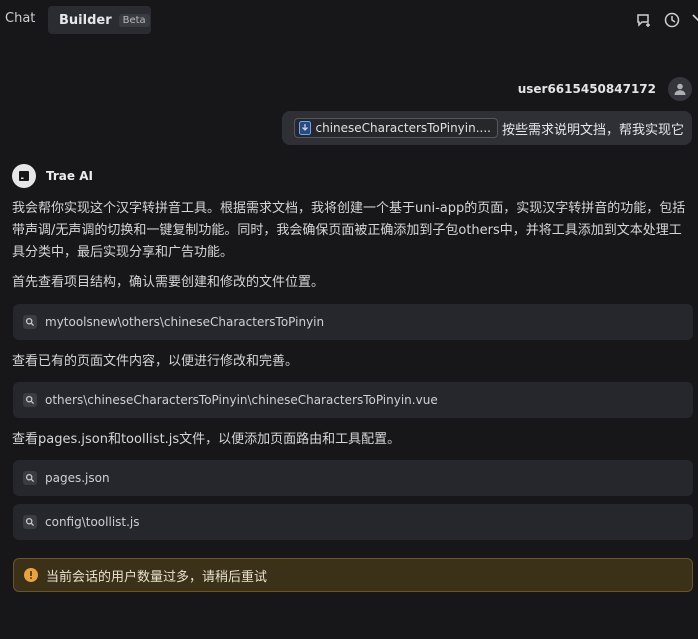 The width and height of the screenshot is (698, 639). What do you see at coordinates (353, 575) in the screenshot?
I see `warning-banner: 当前会话的用户数量过多，请稍后重试` at bounding box center [353, 575].